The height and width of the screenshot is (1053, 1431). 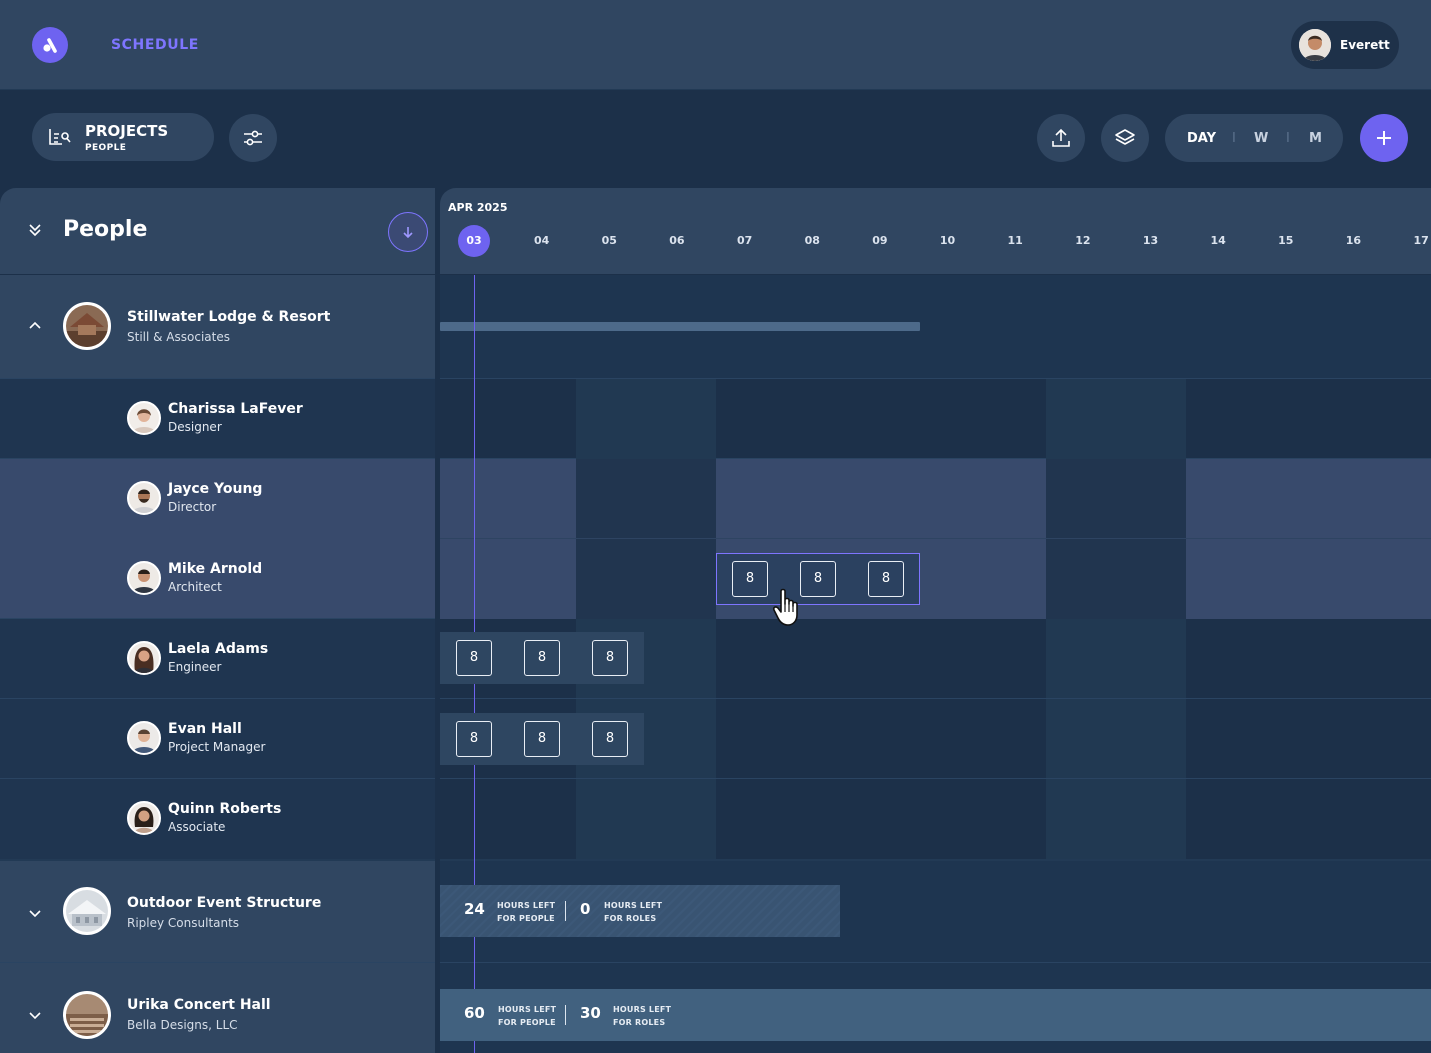 I want to click on project-client: Bella Designs, LLC, so click(x=182, y=1025).